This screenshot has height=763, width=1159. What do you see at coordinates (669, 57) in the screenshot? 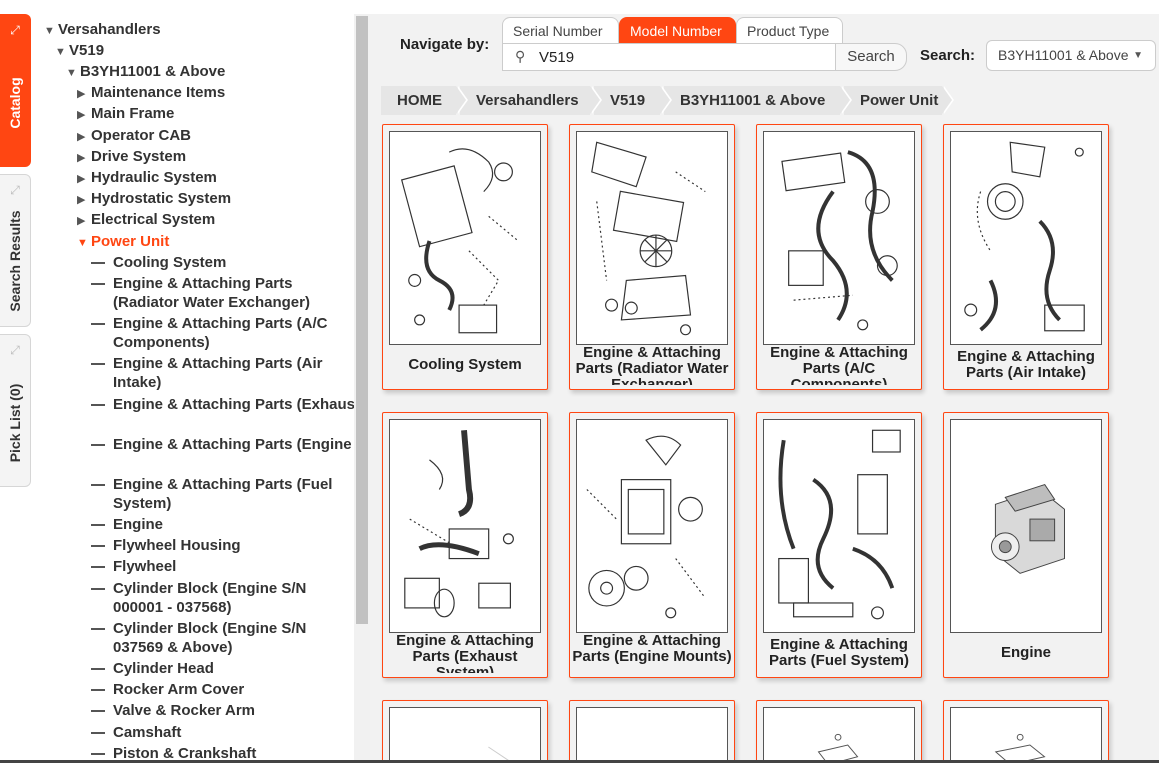
I see `model-search-input: ⚲ V519` at bounding box center [669, 57].